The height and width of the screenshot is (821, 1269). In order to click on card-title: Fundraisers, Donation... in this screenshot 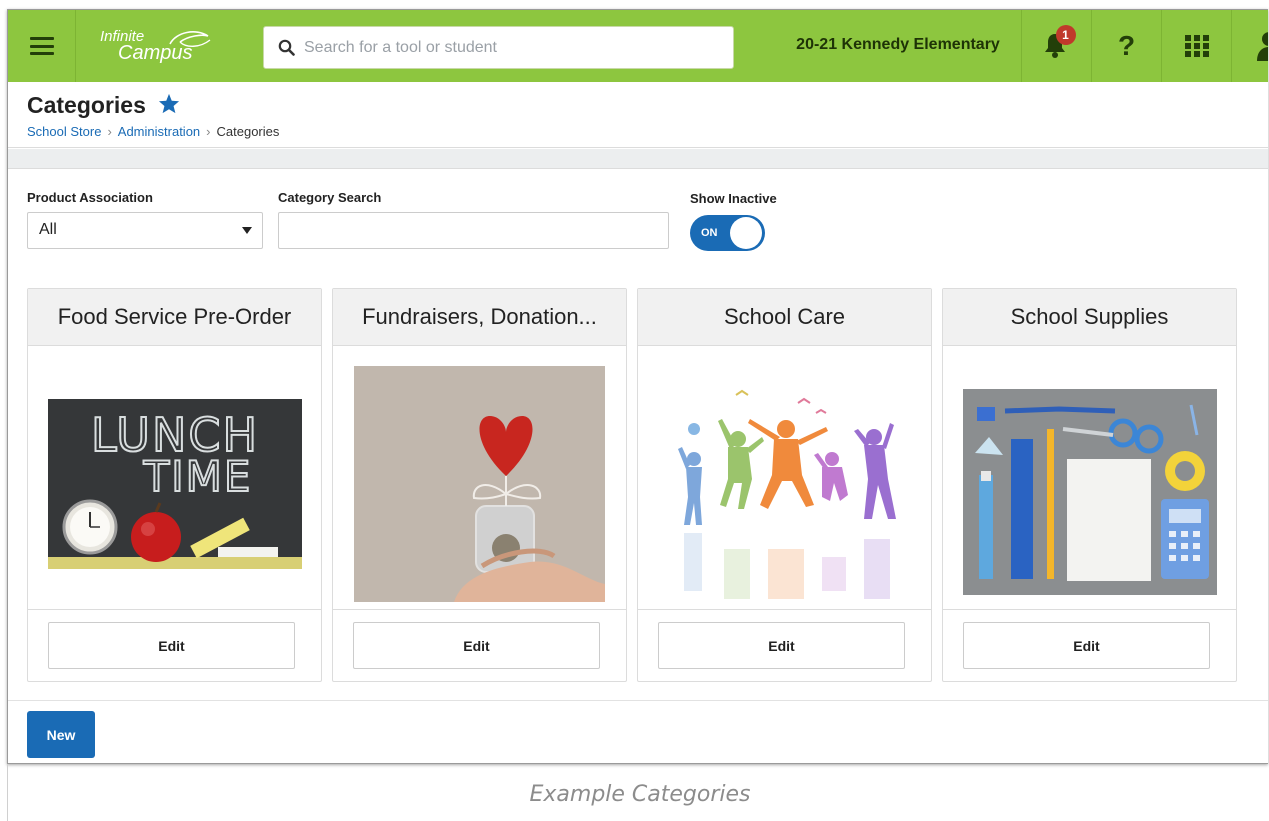, I will do `click(479, 317)`.